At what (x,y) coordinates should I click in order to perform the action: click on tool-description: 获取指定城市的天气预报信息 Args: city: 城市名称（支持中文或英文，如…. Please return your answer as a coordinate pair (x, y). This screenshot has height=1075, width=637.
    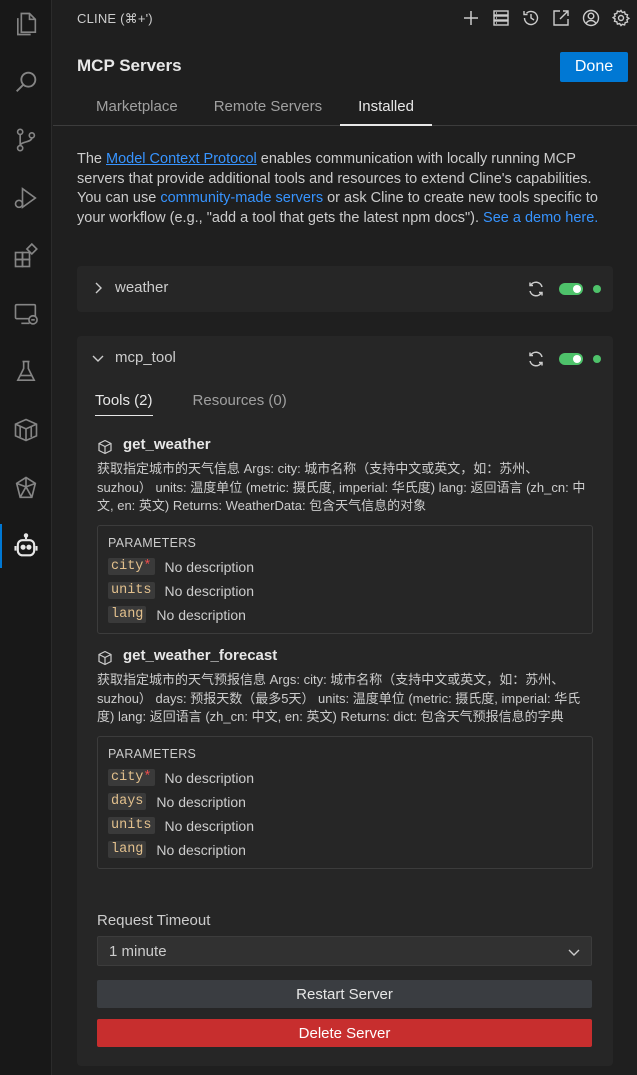
    Looking at the image, I should click on (339, 698).